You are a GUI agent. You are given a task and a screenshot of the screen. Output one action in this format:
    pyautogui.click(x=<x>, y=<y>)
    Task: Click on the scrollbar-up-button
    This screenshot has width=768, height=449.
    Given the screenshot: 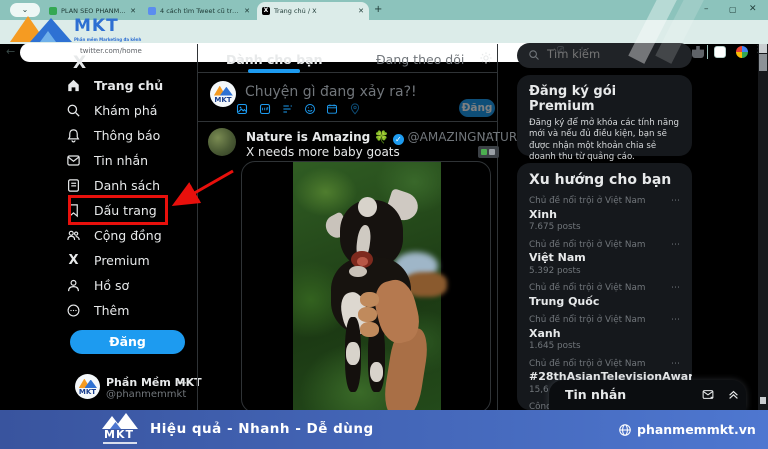 What is the action you would take?
    pyautogui.click(x=763, y=48)
    